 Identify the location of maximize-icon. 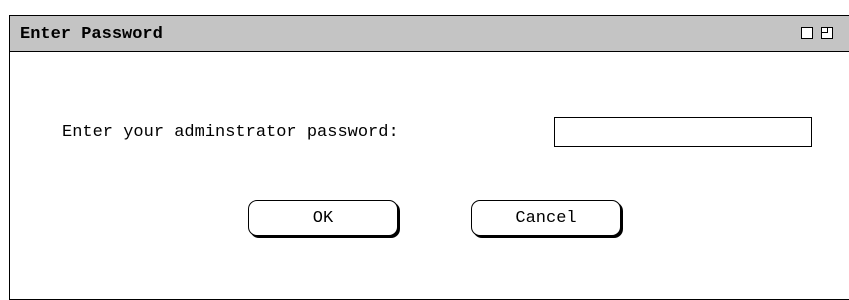
(807, 33).